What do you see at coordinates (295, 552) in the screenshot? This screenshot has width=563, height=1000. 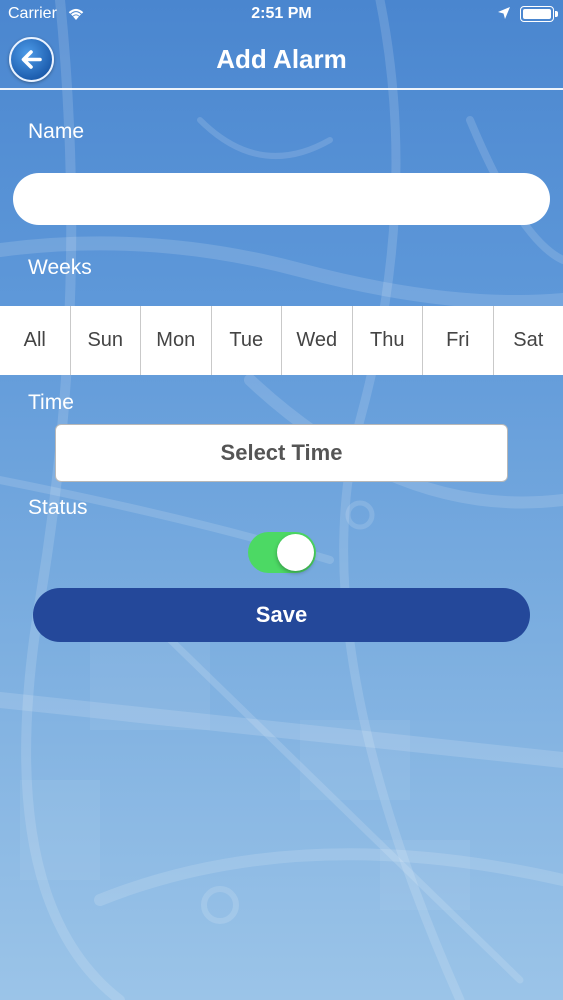 I see `toggle-knob` at bounding box center [295, 552].